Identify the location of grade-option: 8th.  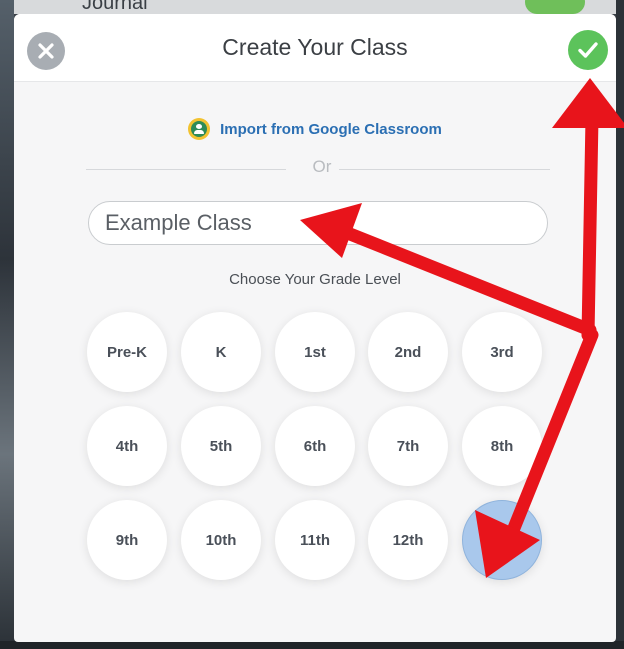
(502, 446).